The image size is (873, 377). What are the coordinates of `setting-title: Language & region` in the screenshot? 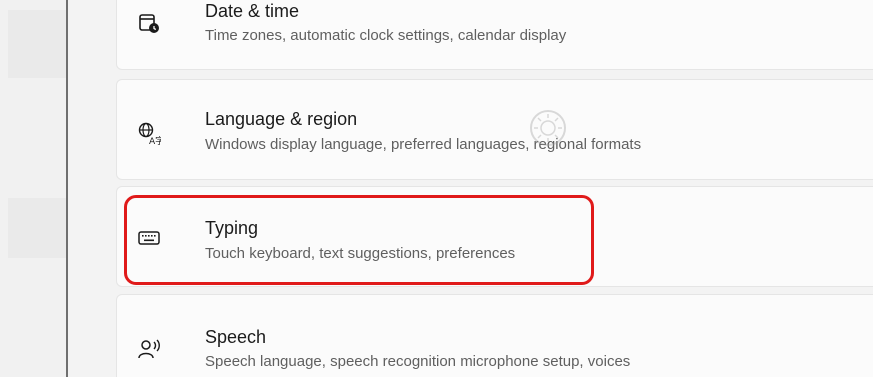 It's located at (281, 119).